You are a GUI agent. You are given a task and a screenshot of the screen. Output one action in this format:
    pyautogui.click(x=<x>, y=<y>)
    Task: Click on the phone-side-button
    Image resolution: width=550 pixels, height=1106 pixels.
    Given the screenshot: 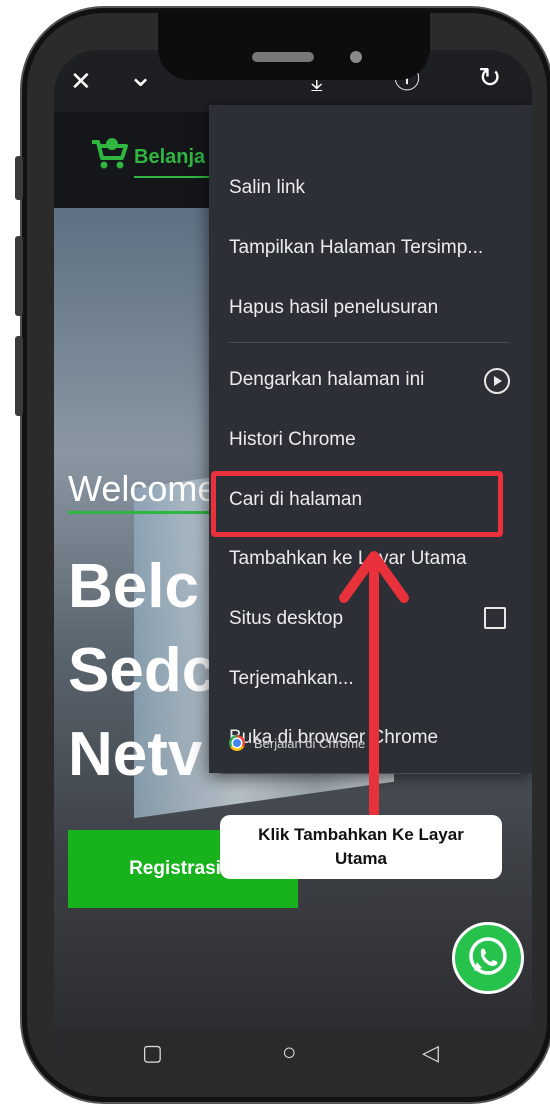 What is the action you would take?
    pyautogui.click(x=19, y=178)
    